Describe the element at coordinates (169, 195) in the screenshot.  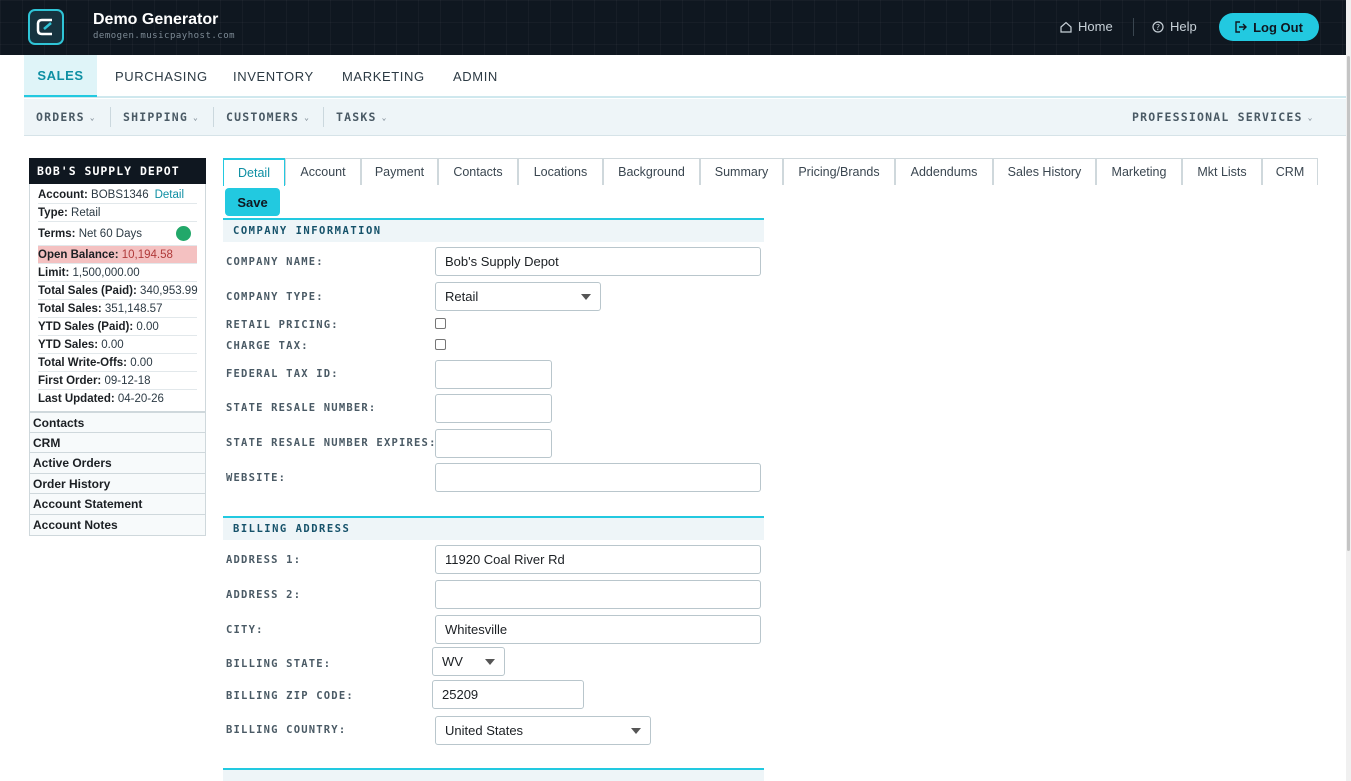
I see `account-detail-link: Detail` at that location.